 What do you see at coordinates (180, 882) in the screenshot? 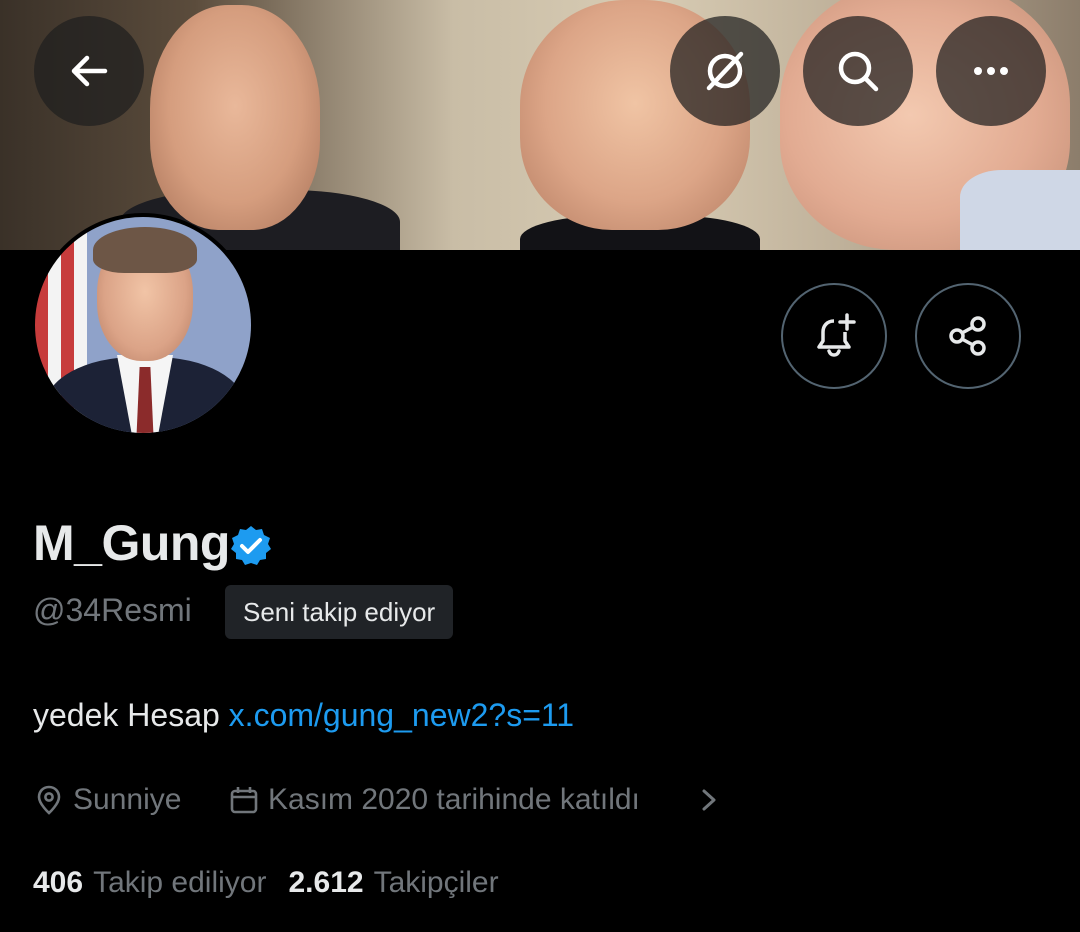
I see `following-label: Takip ediliyor` at bounding box center [180, 882].